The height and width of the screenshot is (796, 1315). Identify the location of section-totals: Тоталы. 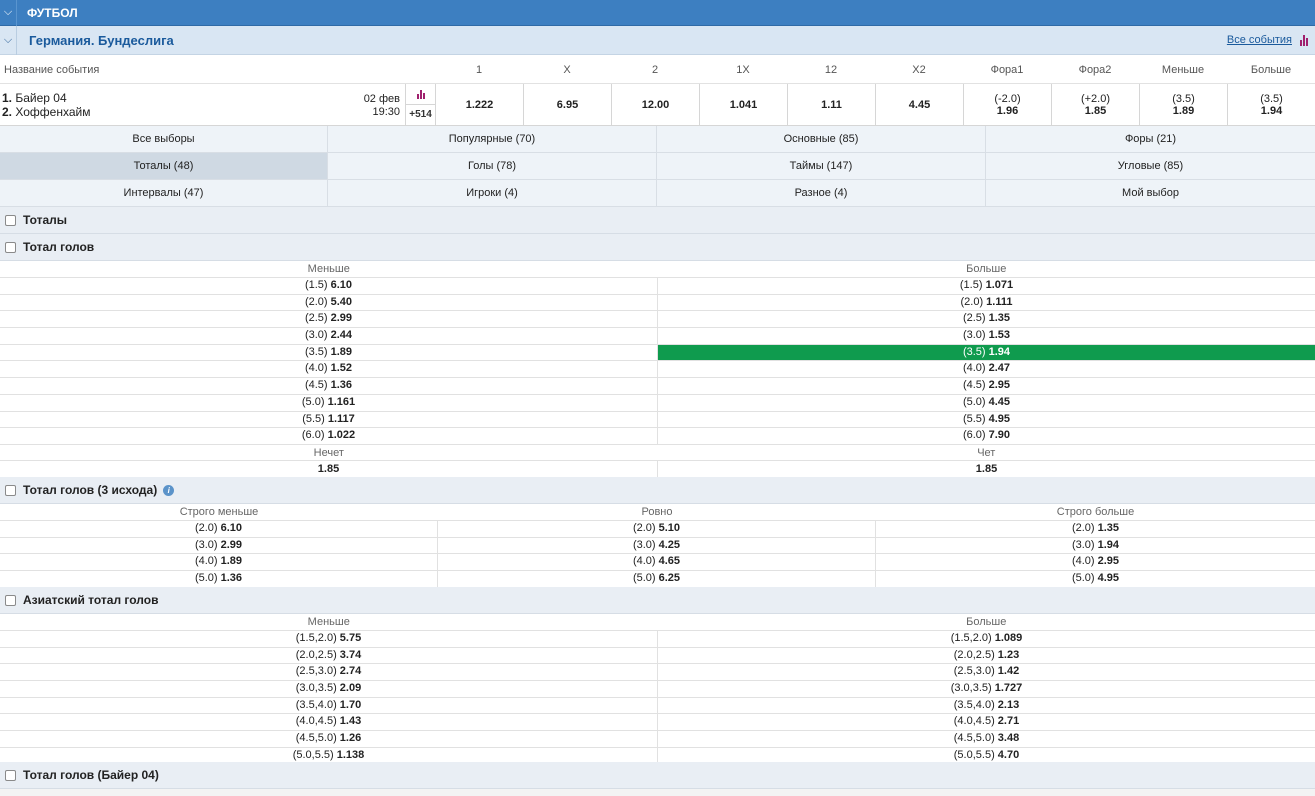
(657, 220).